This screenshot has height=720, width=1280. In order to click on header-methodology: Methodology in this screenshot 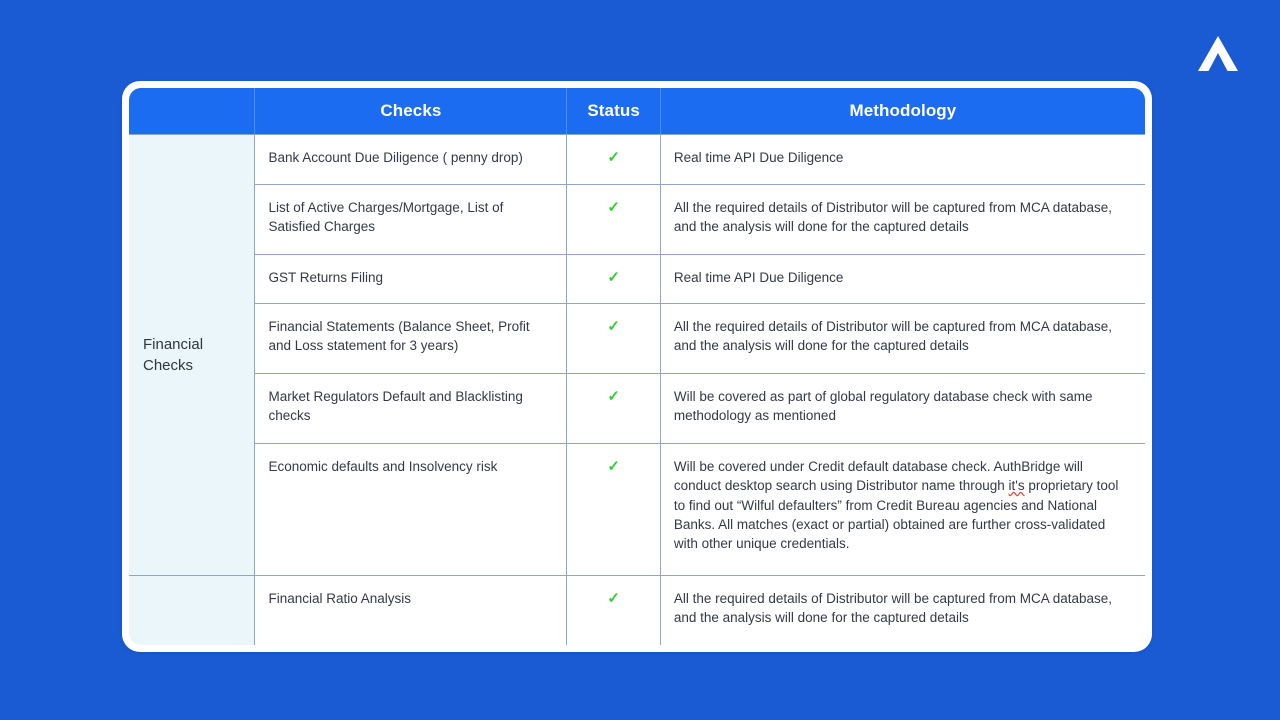, I will do `click(902, 111)`.